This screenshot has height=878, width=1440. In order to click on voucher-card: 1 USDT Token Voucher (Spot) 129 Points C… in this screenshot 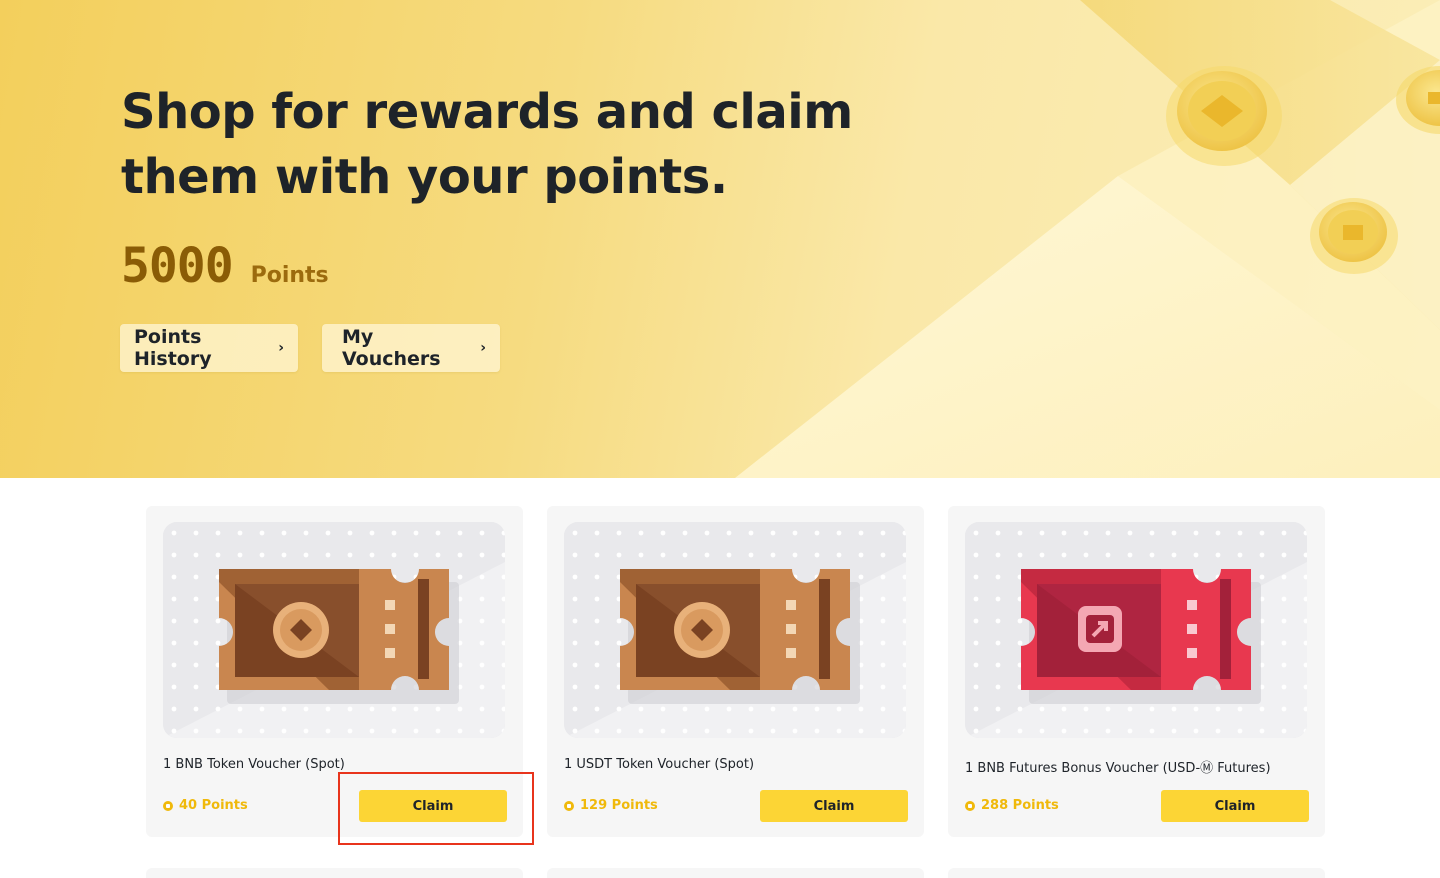, I will do `click(735, 671)`.